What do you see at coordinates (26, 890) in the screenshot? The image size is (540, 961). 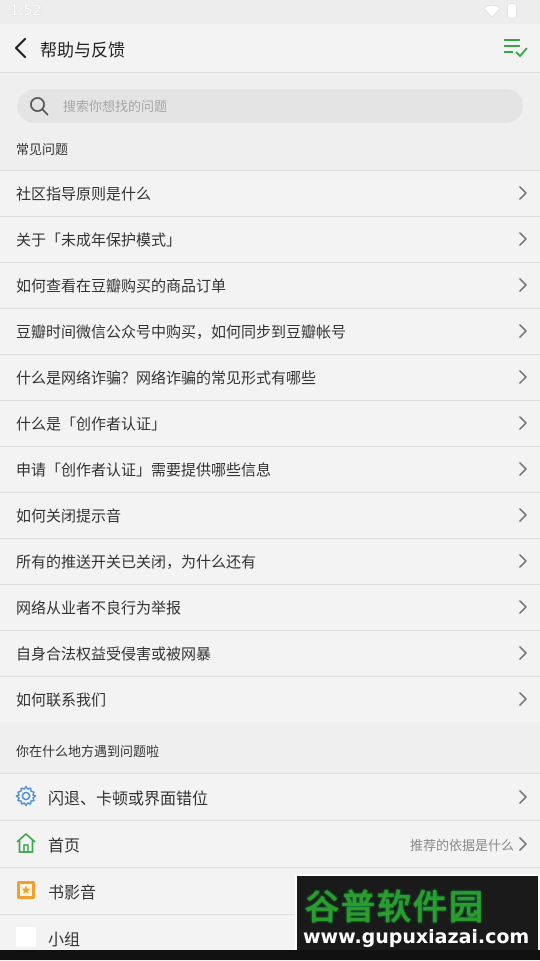 I see `star-box-icon` at bounding box center [26, 890].